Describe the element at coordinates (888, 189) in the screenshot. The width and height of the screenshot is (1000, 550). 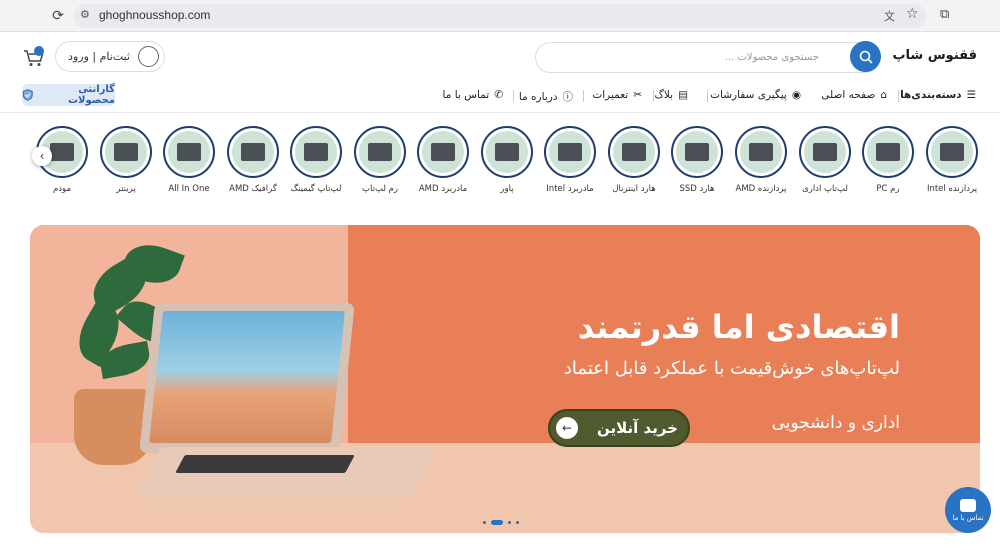
I see `category-label: رم PC` at that location.